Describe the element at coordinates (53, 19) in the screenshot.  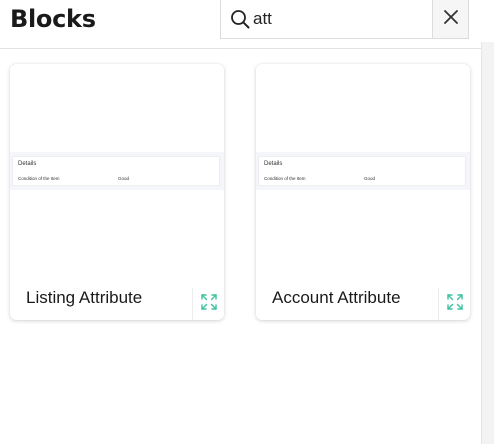
I see `page-title: Blocks` at that location.